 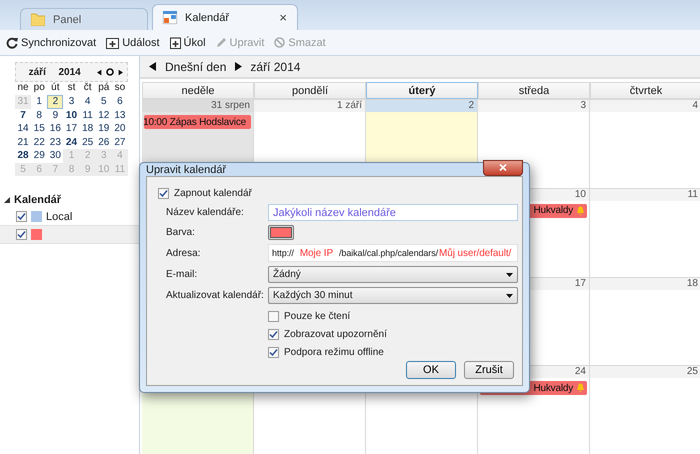 What do you see at coordinates (38, 200) in the screenshot?
I see `section-title: Kalendář` at bounding box center [38, 200].